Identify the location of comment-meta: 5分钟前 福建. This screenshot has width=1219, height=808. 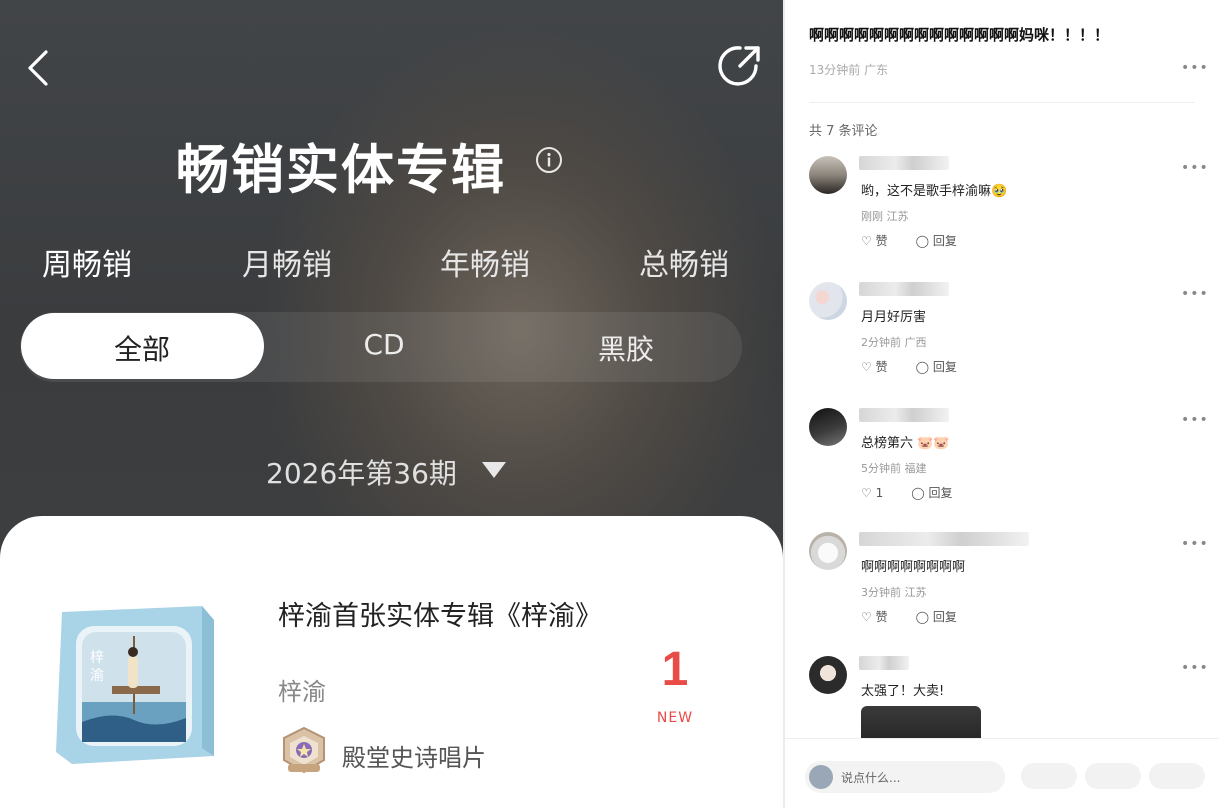
(894, 468).